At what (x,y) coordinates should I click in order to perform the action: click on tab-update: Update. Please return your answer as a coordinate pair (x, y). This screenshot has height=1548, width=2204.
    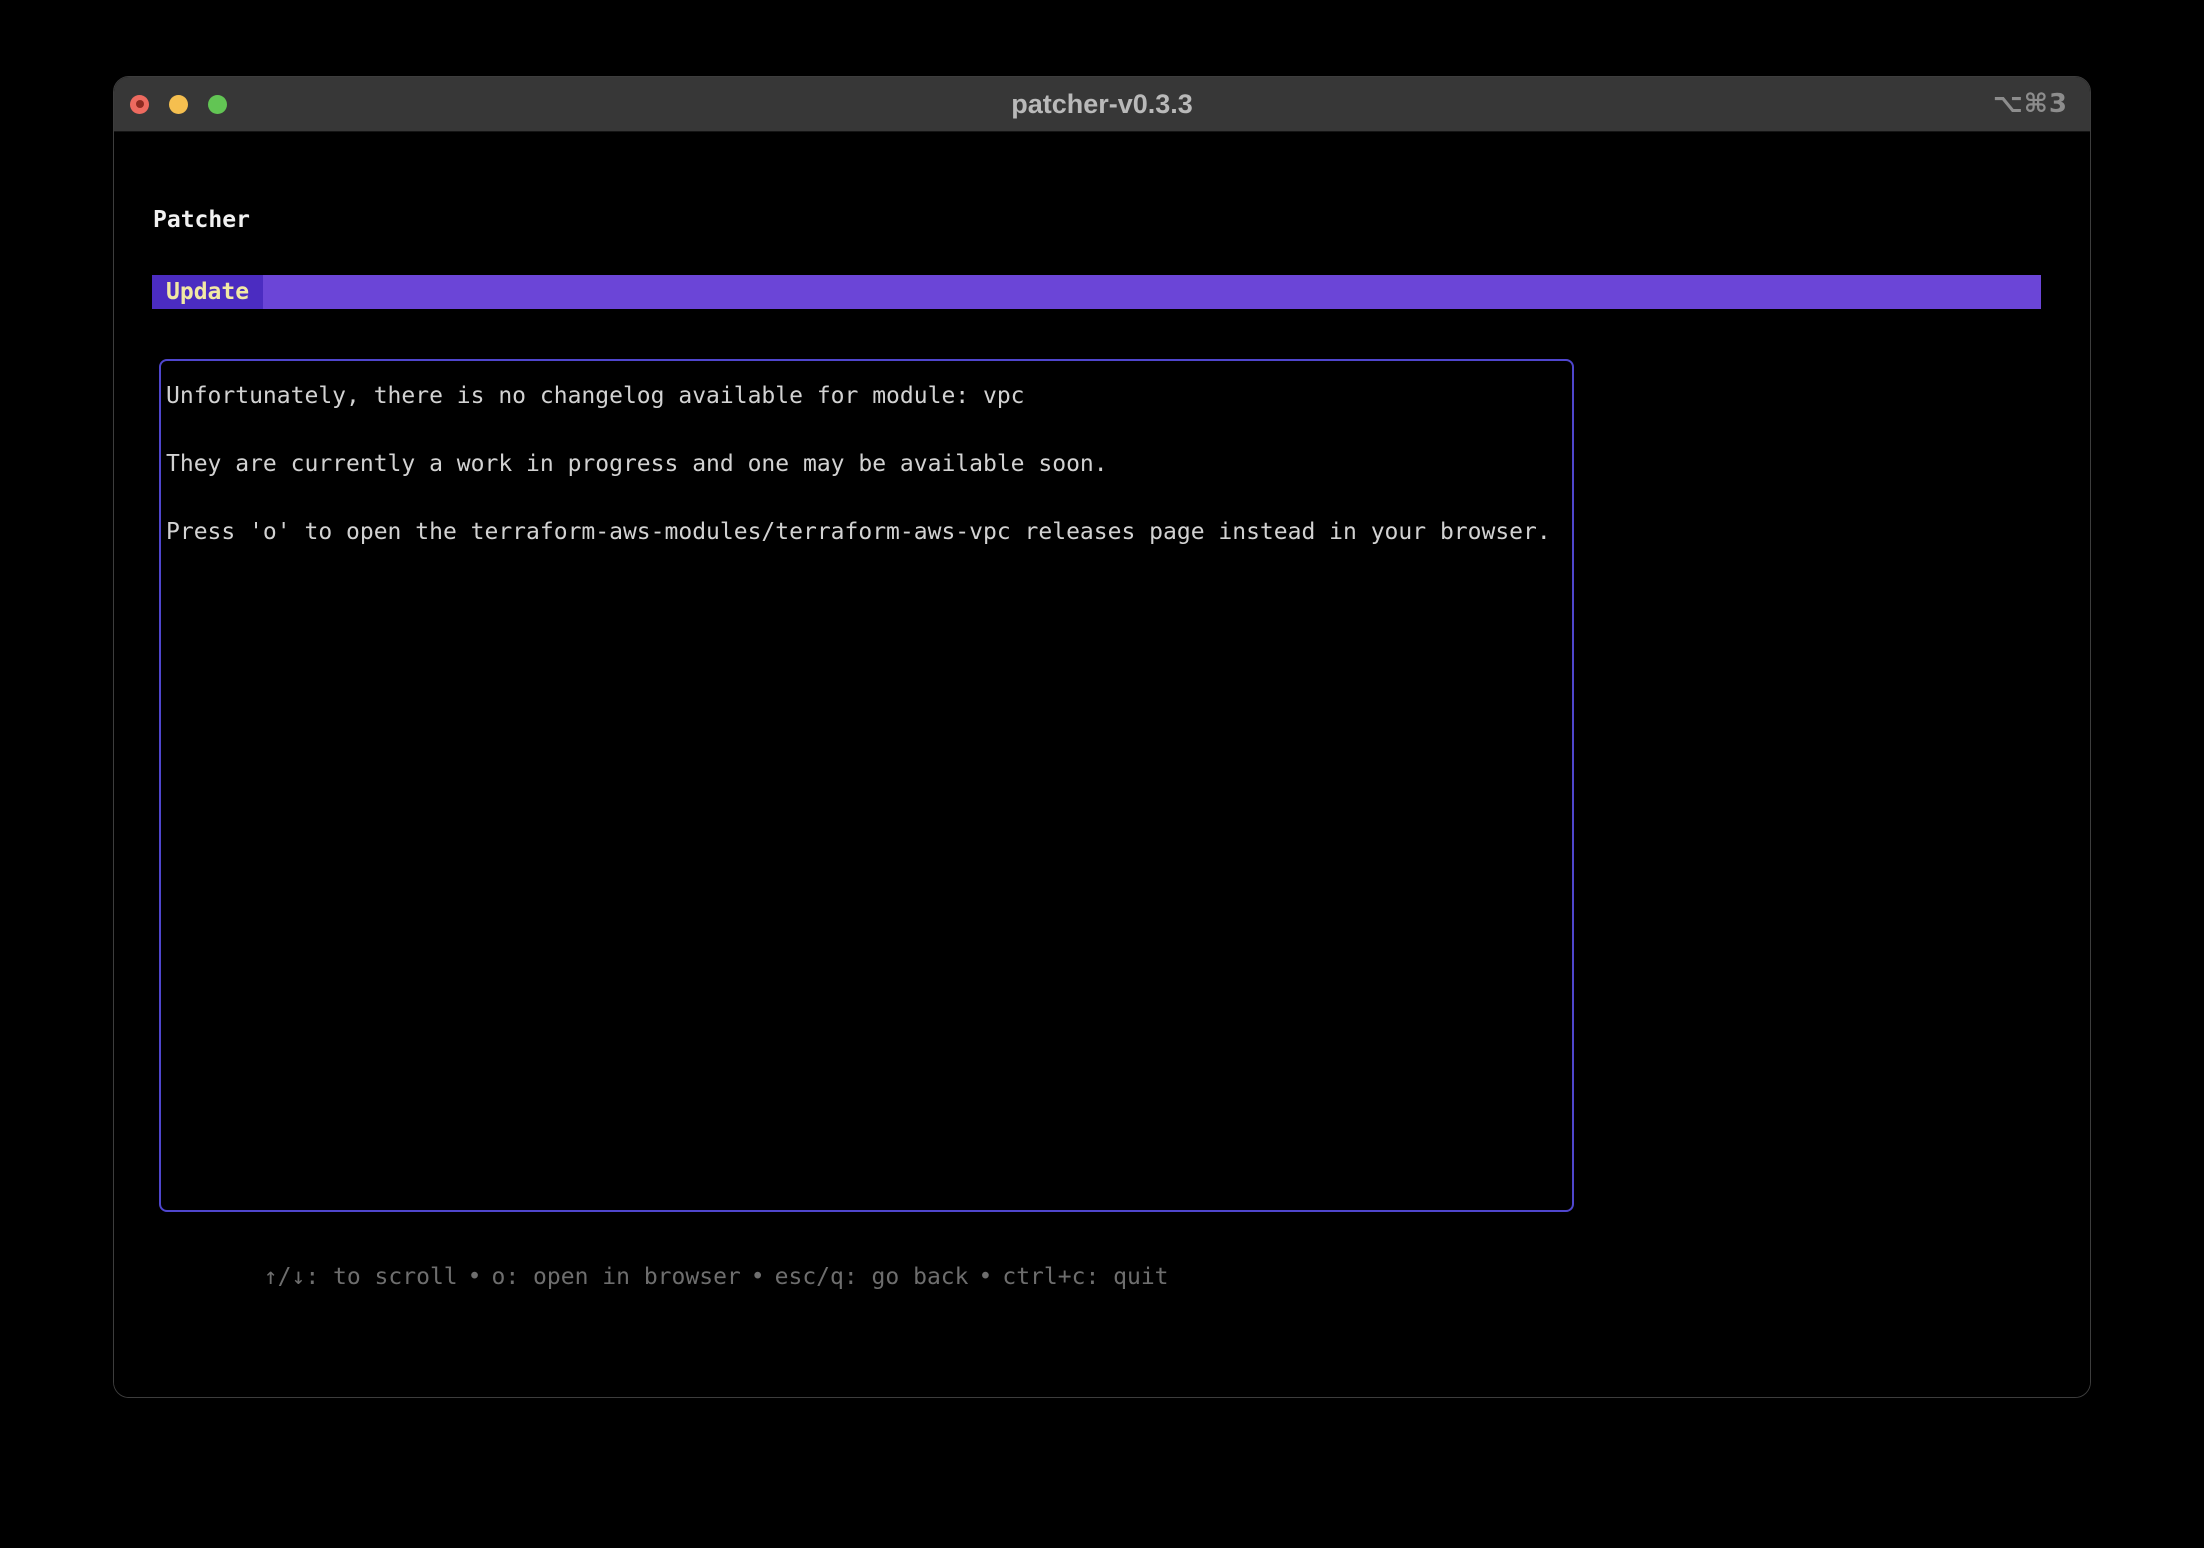
    Looking at the image, I should click on (207, 292).